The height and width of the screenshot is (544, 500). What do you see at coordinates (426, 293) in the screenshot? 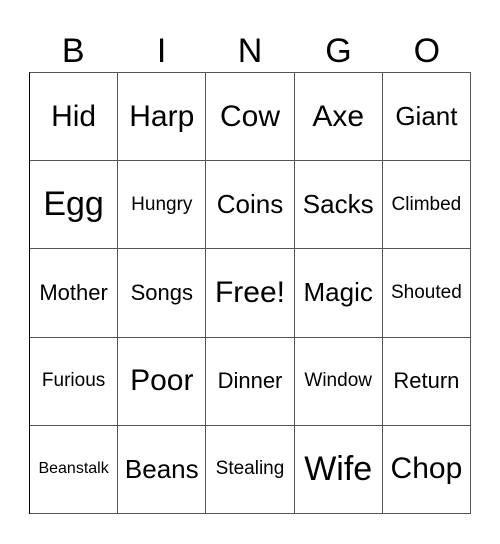
I see `cell: Shouted` at bounding box center [426, 293].